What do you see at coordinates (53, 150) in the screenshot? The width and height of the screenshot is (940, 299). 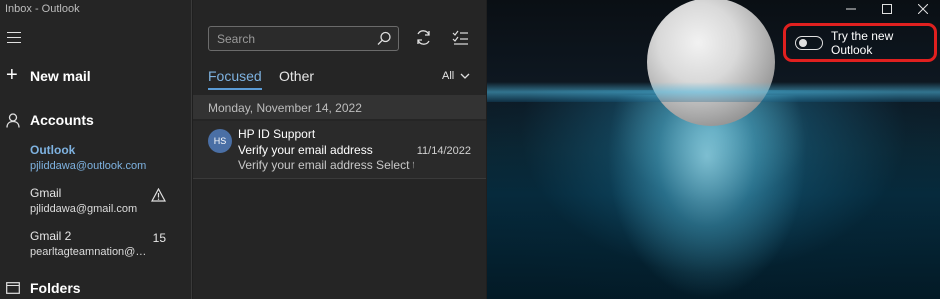 I see `account-name: Outlook` at bounding box center [53, 150].